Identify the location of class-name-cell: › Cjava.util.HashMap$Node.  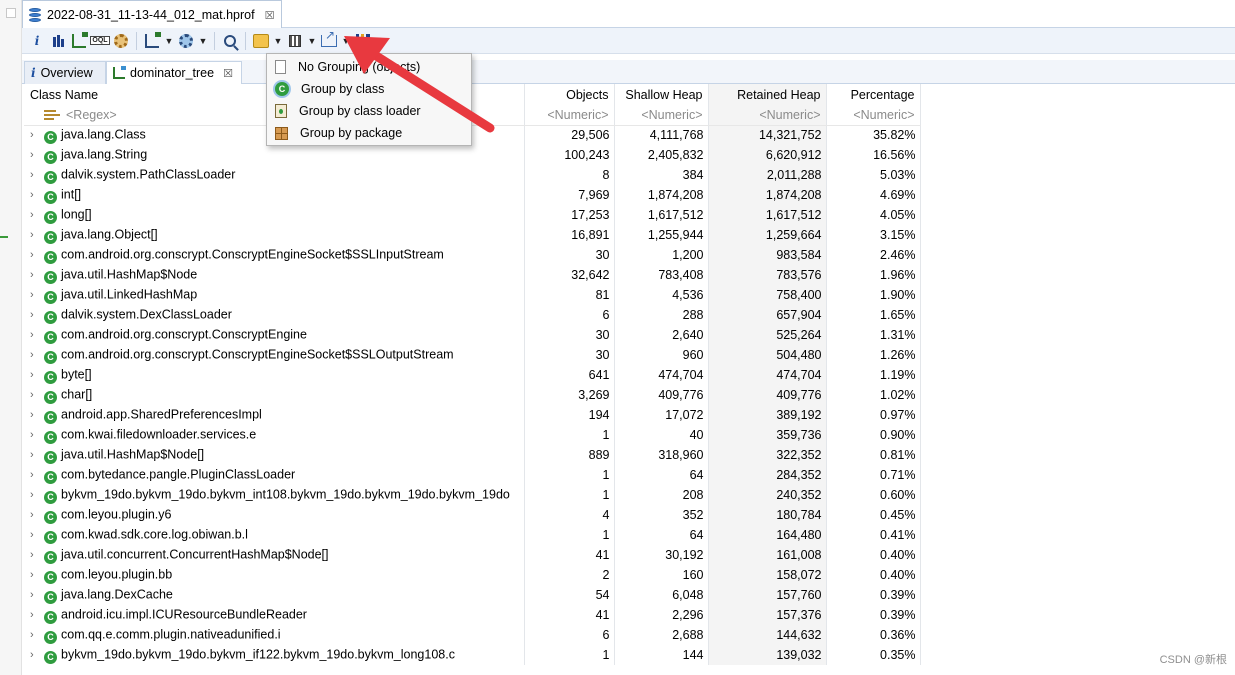
(274, 275).